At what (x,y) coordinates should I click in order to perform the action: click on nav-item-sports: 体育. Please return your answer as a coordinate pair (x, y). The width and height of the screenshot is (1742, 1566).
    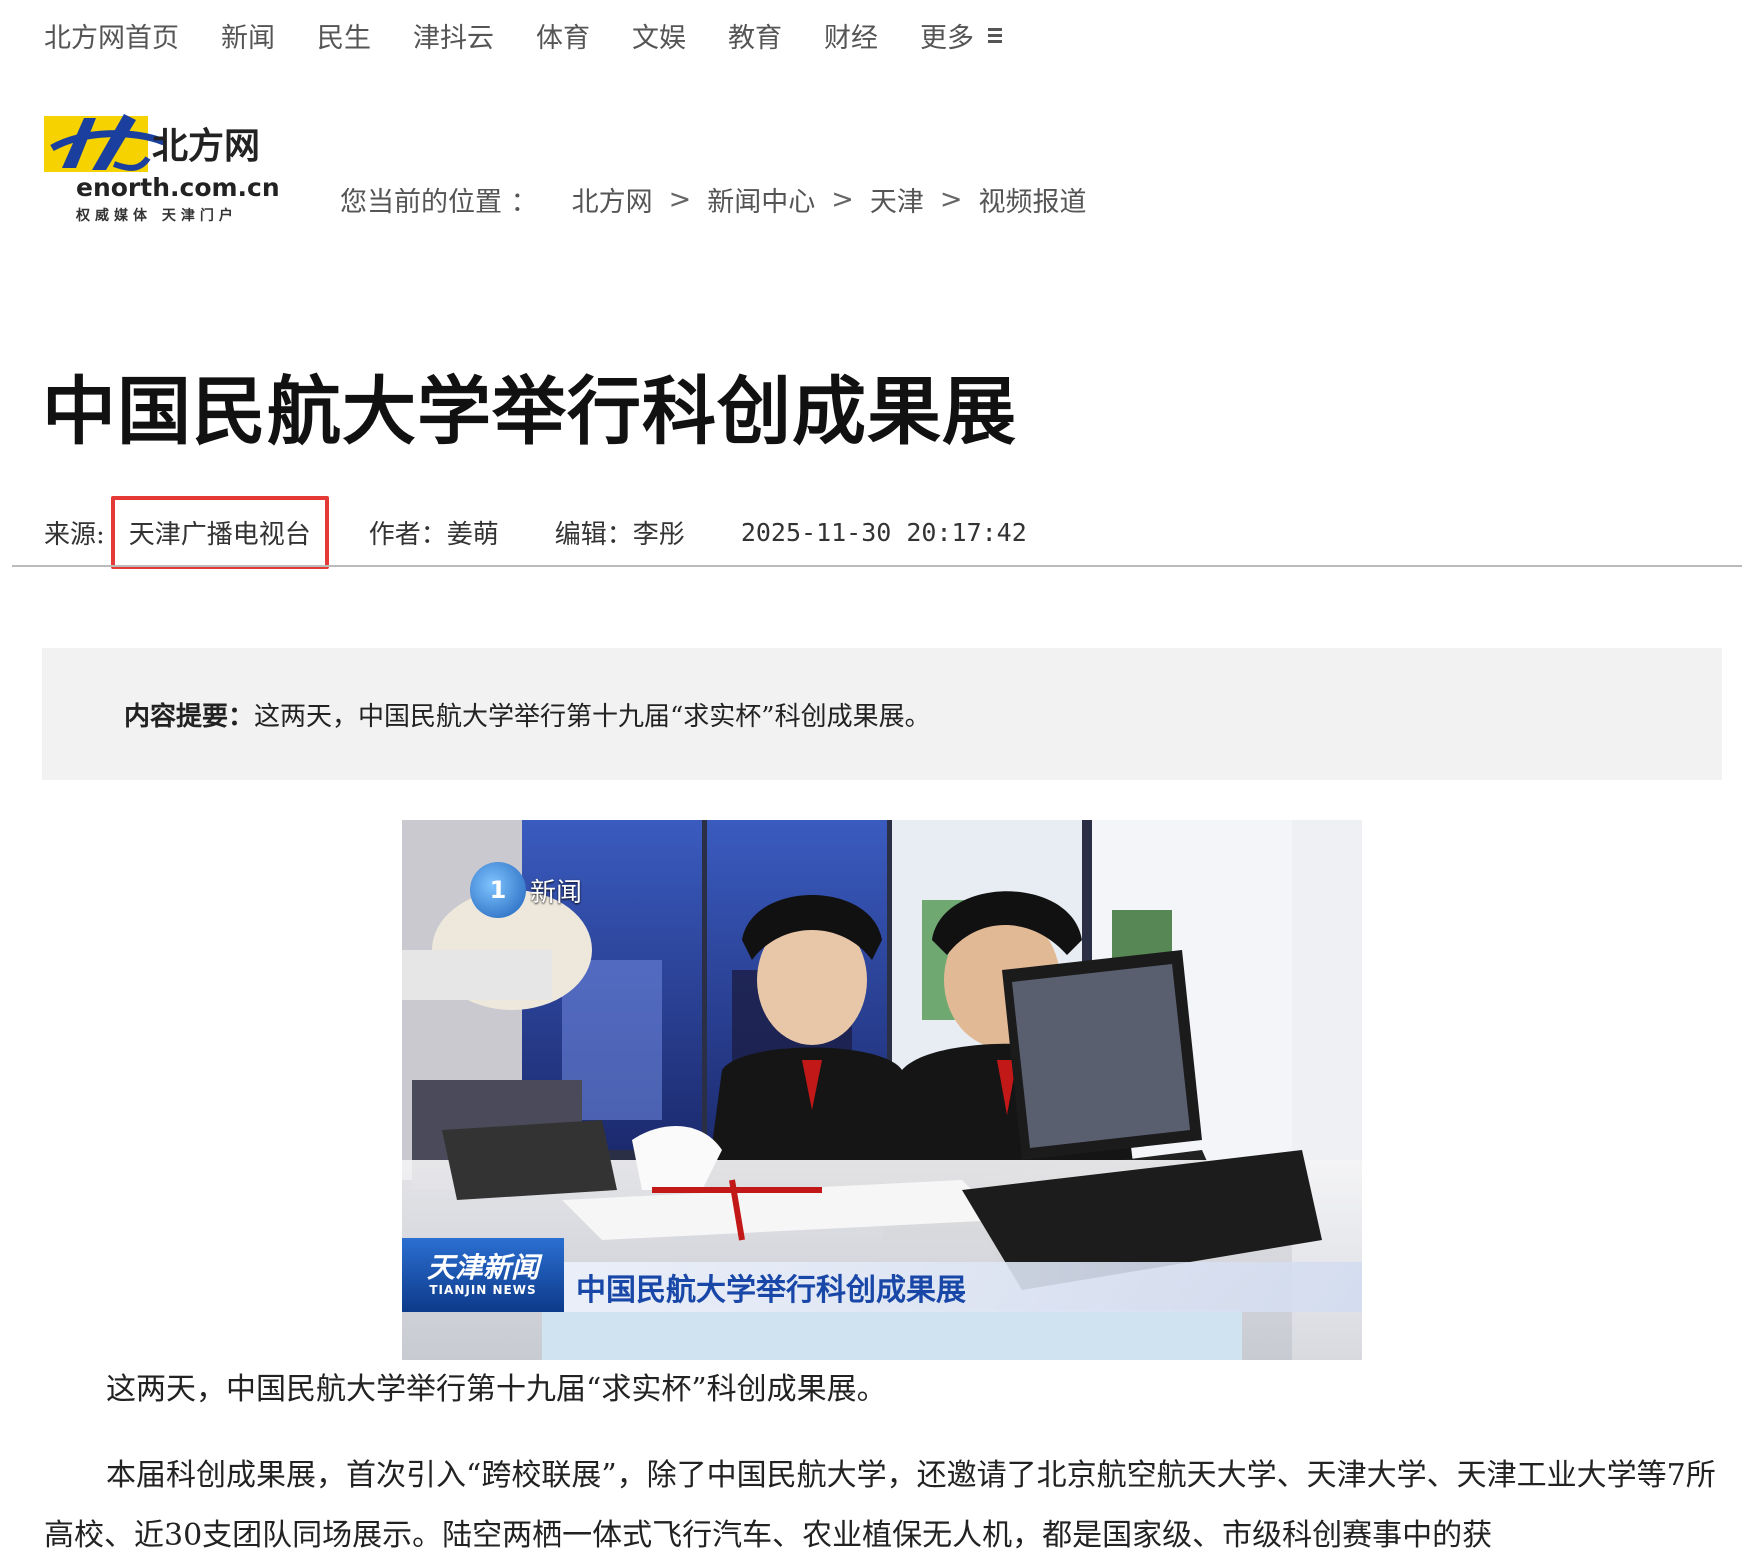
    Looking at the image, I should click on (563, 35).